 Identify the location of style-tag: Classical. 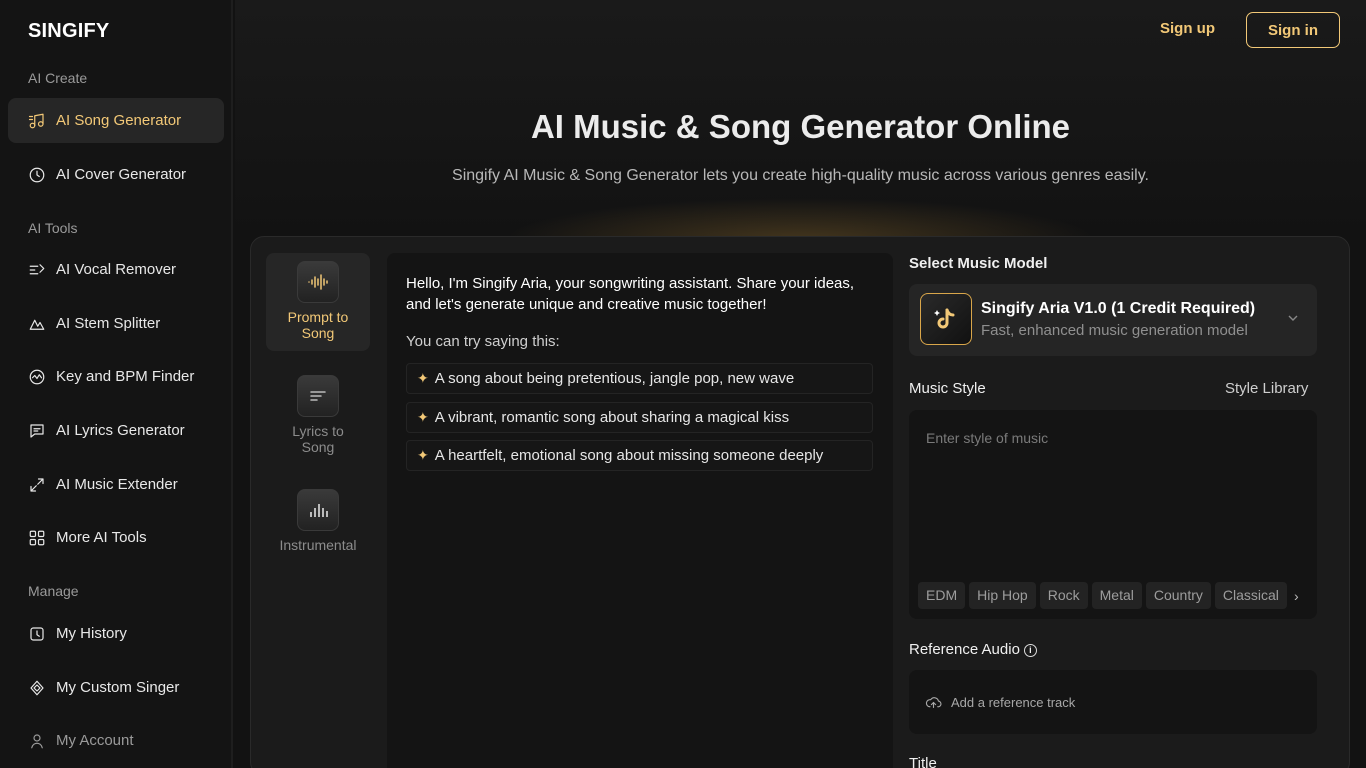
(1250, 595).